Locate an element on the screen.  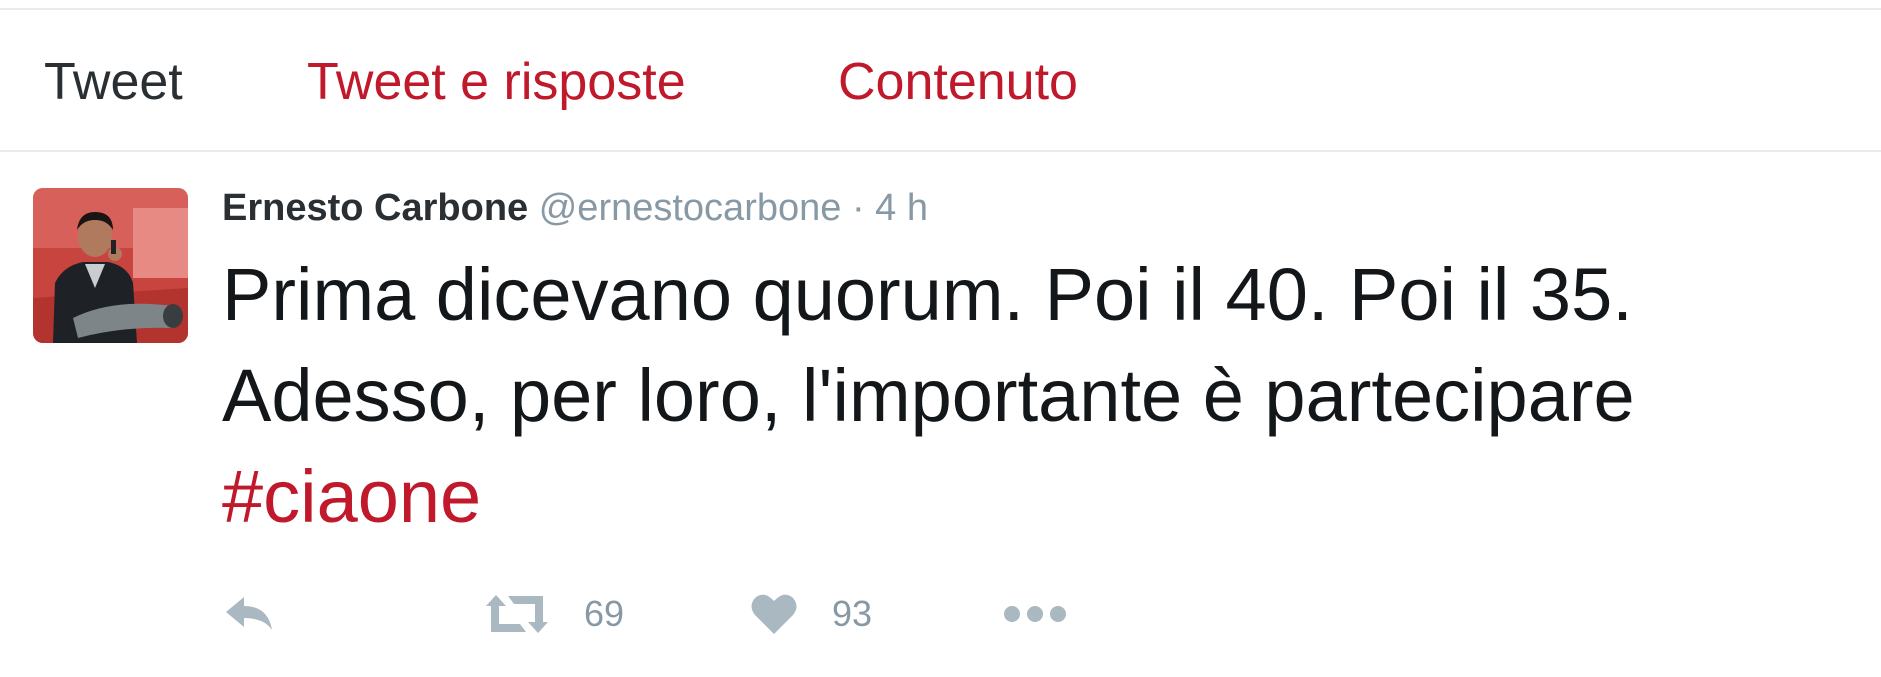
more-button is located at coordinates (1035, 614).